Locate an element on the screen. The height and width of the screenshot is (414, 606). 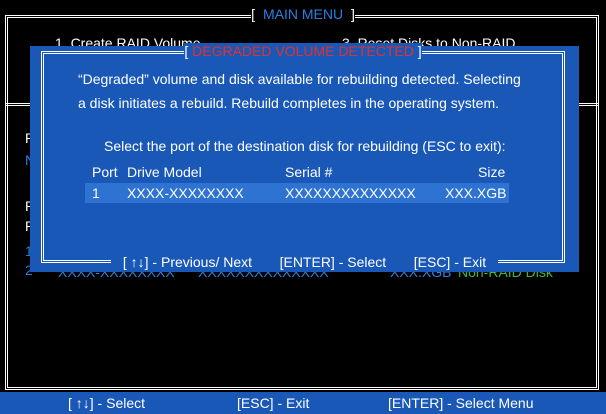
col-header-size: Size is located at coordinates (492, 172).